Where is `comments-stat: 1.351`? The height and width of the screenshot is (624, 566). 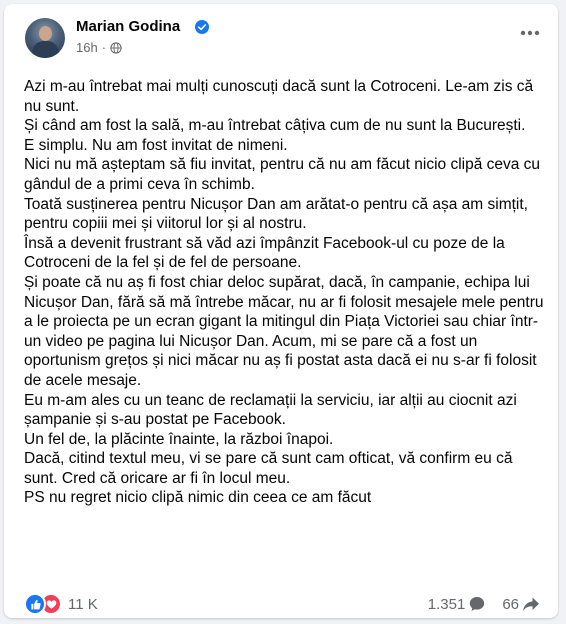 comments-stat: 1.351 is located at coordinates (457, 604).